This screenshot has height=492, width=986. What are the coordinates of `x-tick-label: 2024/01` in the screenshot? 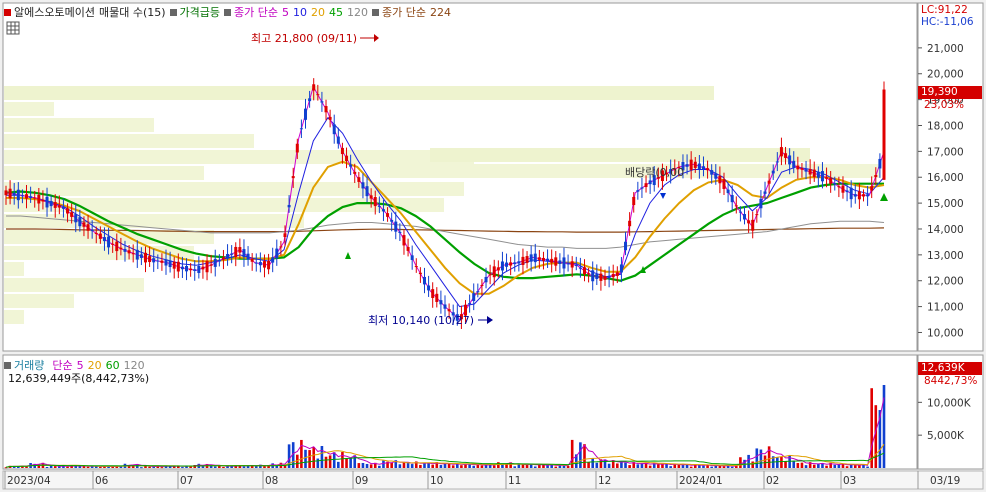 It's located at (701, 481).